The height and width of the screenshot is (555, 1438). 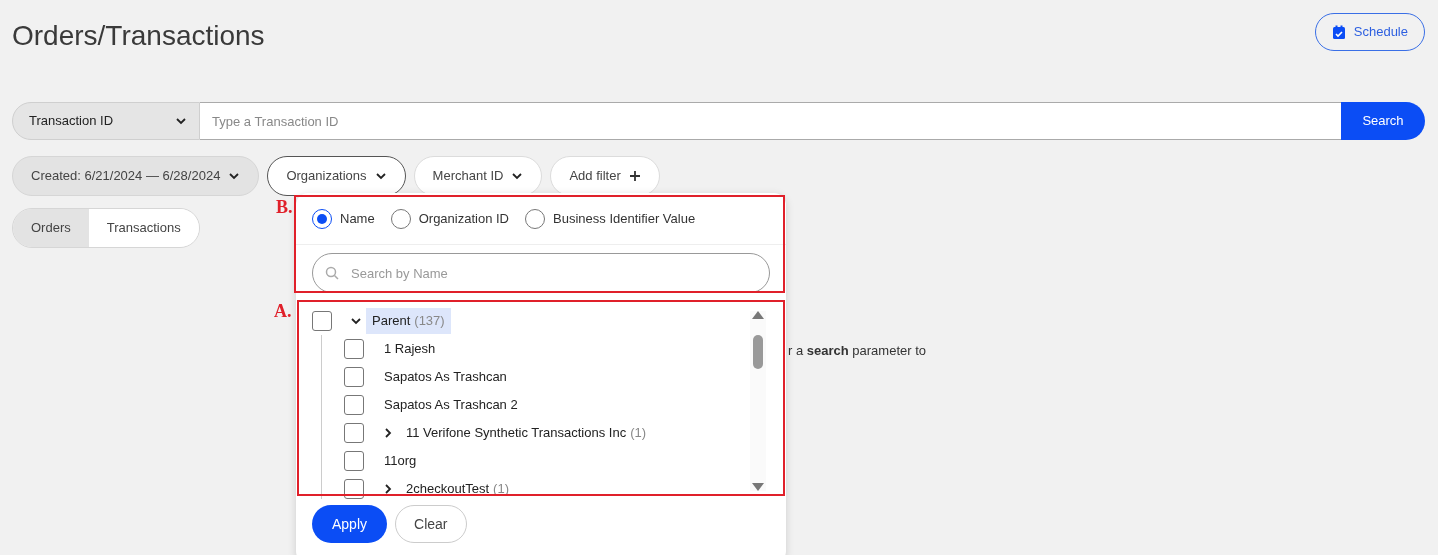 What do you see at coordinates (350, 524) in the screenshot?
I see `apply-button: Apply` at bounding box center [350, 524].